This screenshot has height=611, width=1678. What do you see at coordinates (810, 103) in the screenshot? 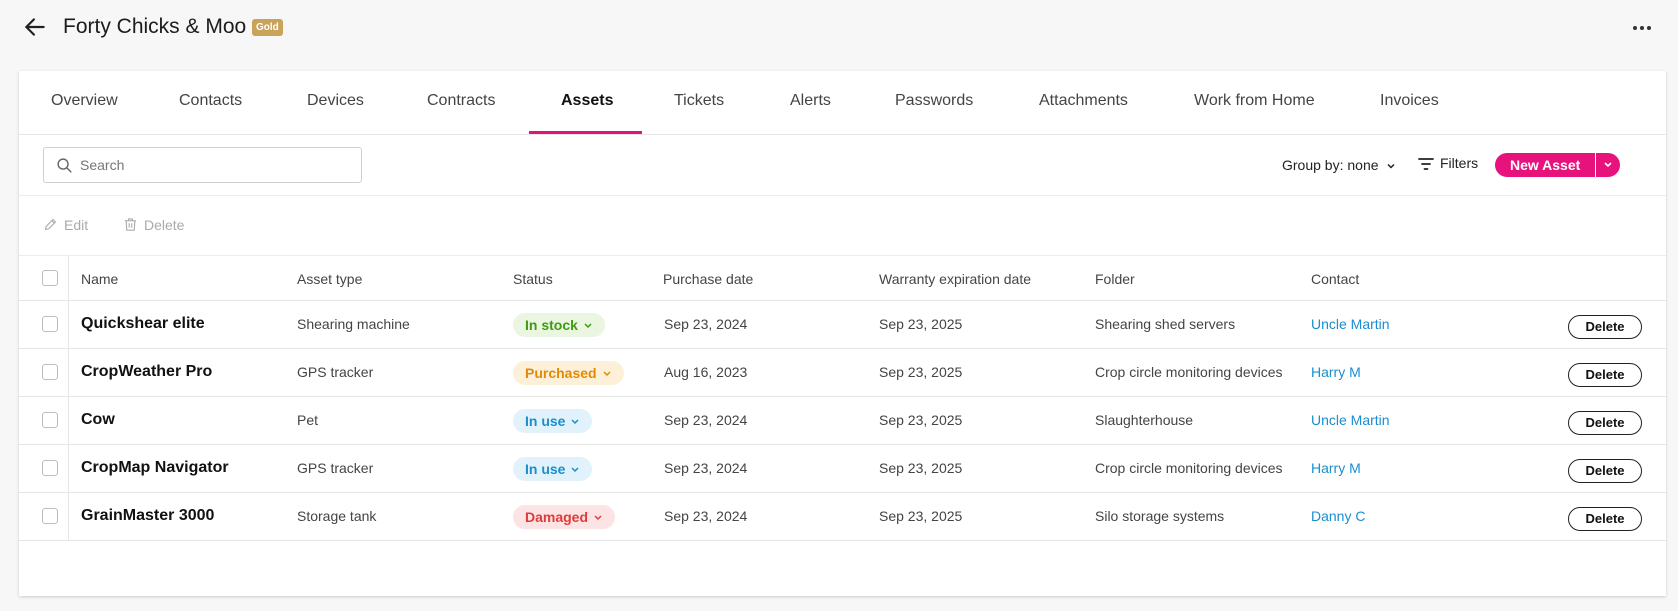
I see `tab-alerts: Alerts` at bounding box center [810, 103].